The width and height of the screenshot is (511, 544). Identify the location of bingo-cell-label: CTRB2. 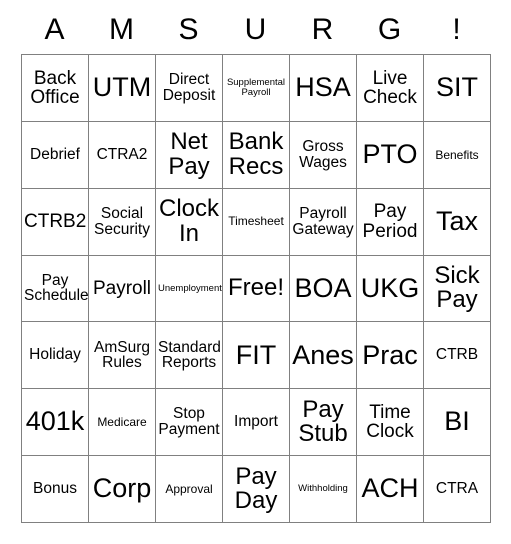
(55, 221).